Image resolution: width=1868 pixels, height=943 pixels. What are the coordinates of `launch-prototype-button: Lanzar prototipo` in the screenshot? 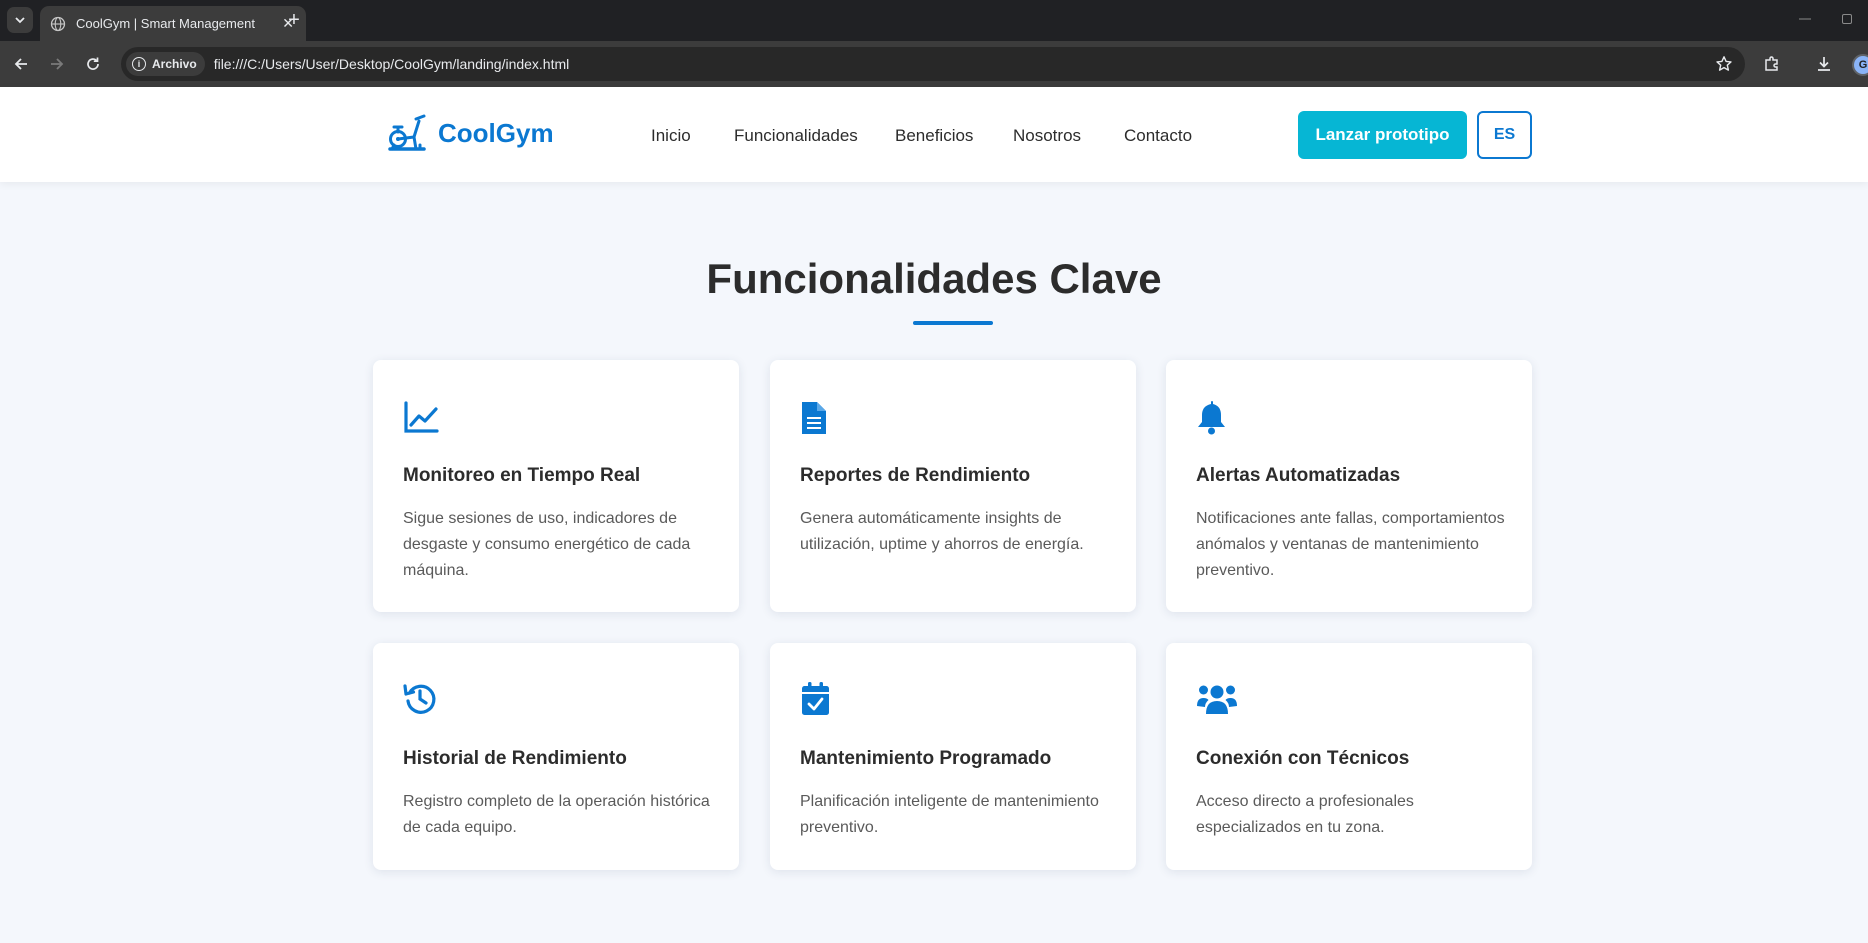 It's located at (1382, 135).